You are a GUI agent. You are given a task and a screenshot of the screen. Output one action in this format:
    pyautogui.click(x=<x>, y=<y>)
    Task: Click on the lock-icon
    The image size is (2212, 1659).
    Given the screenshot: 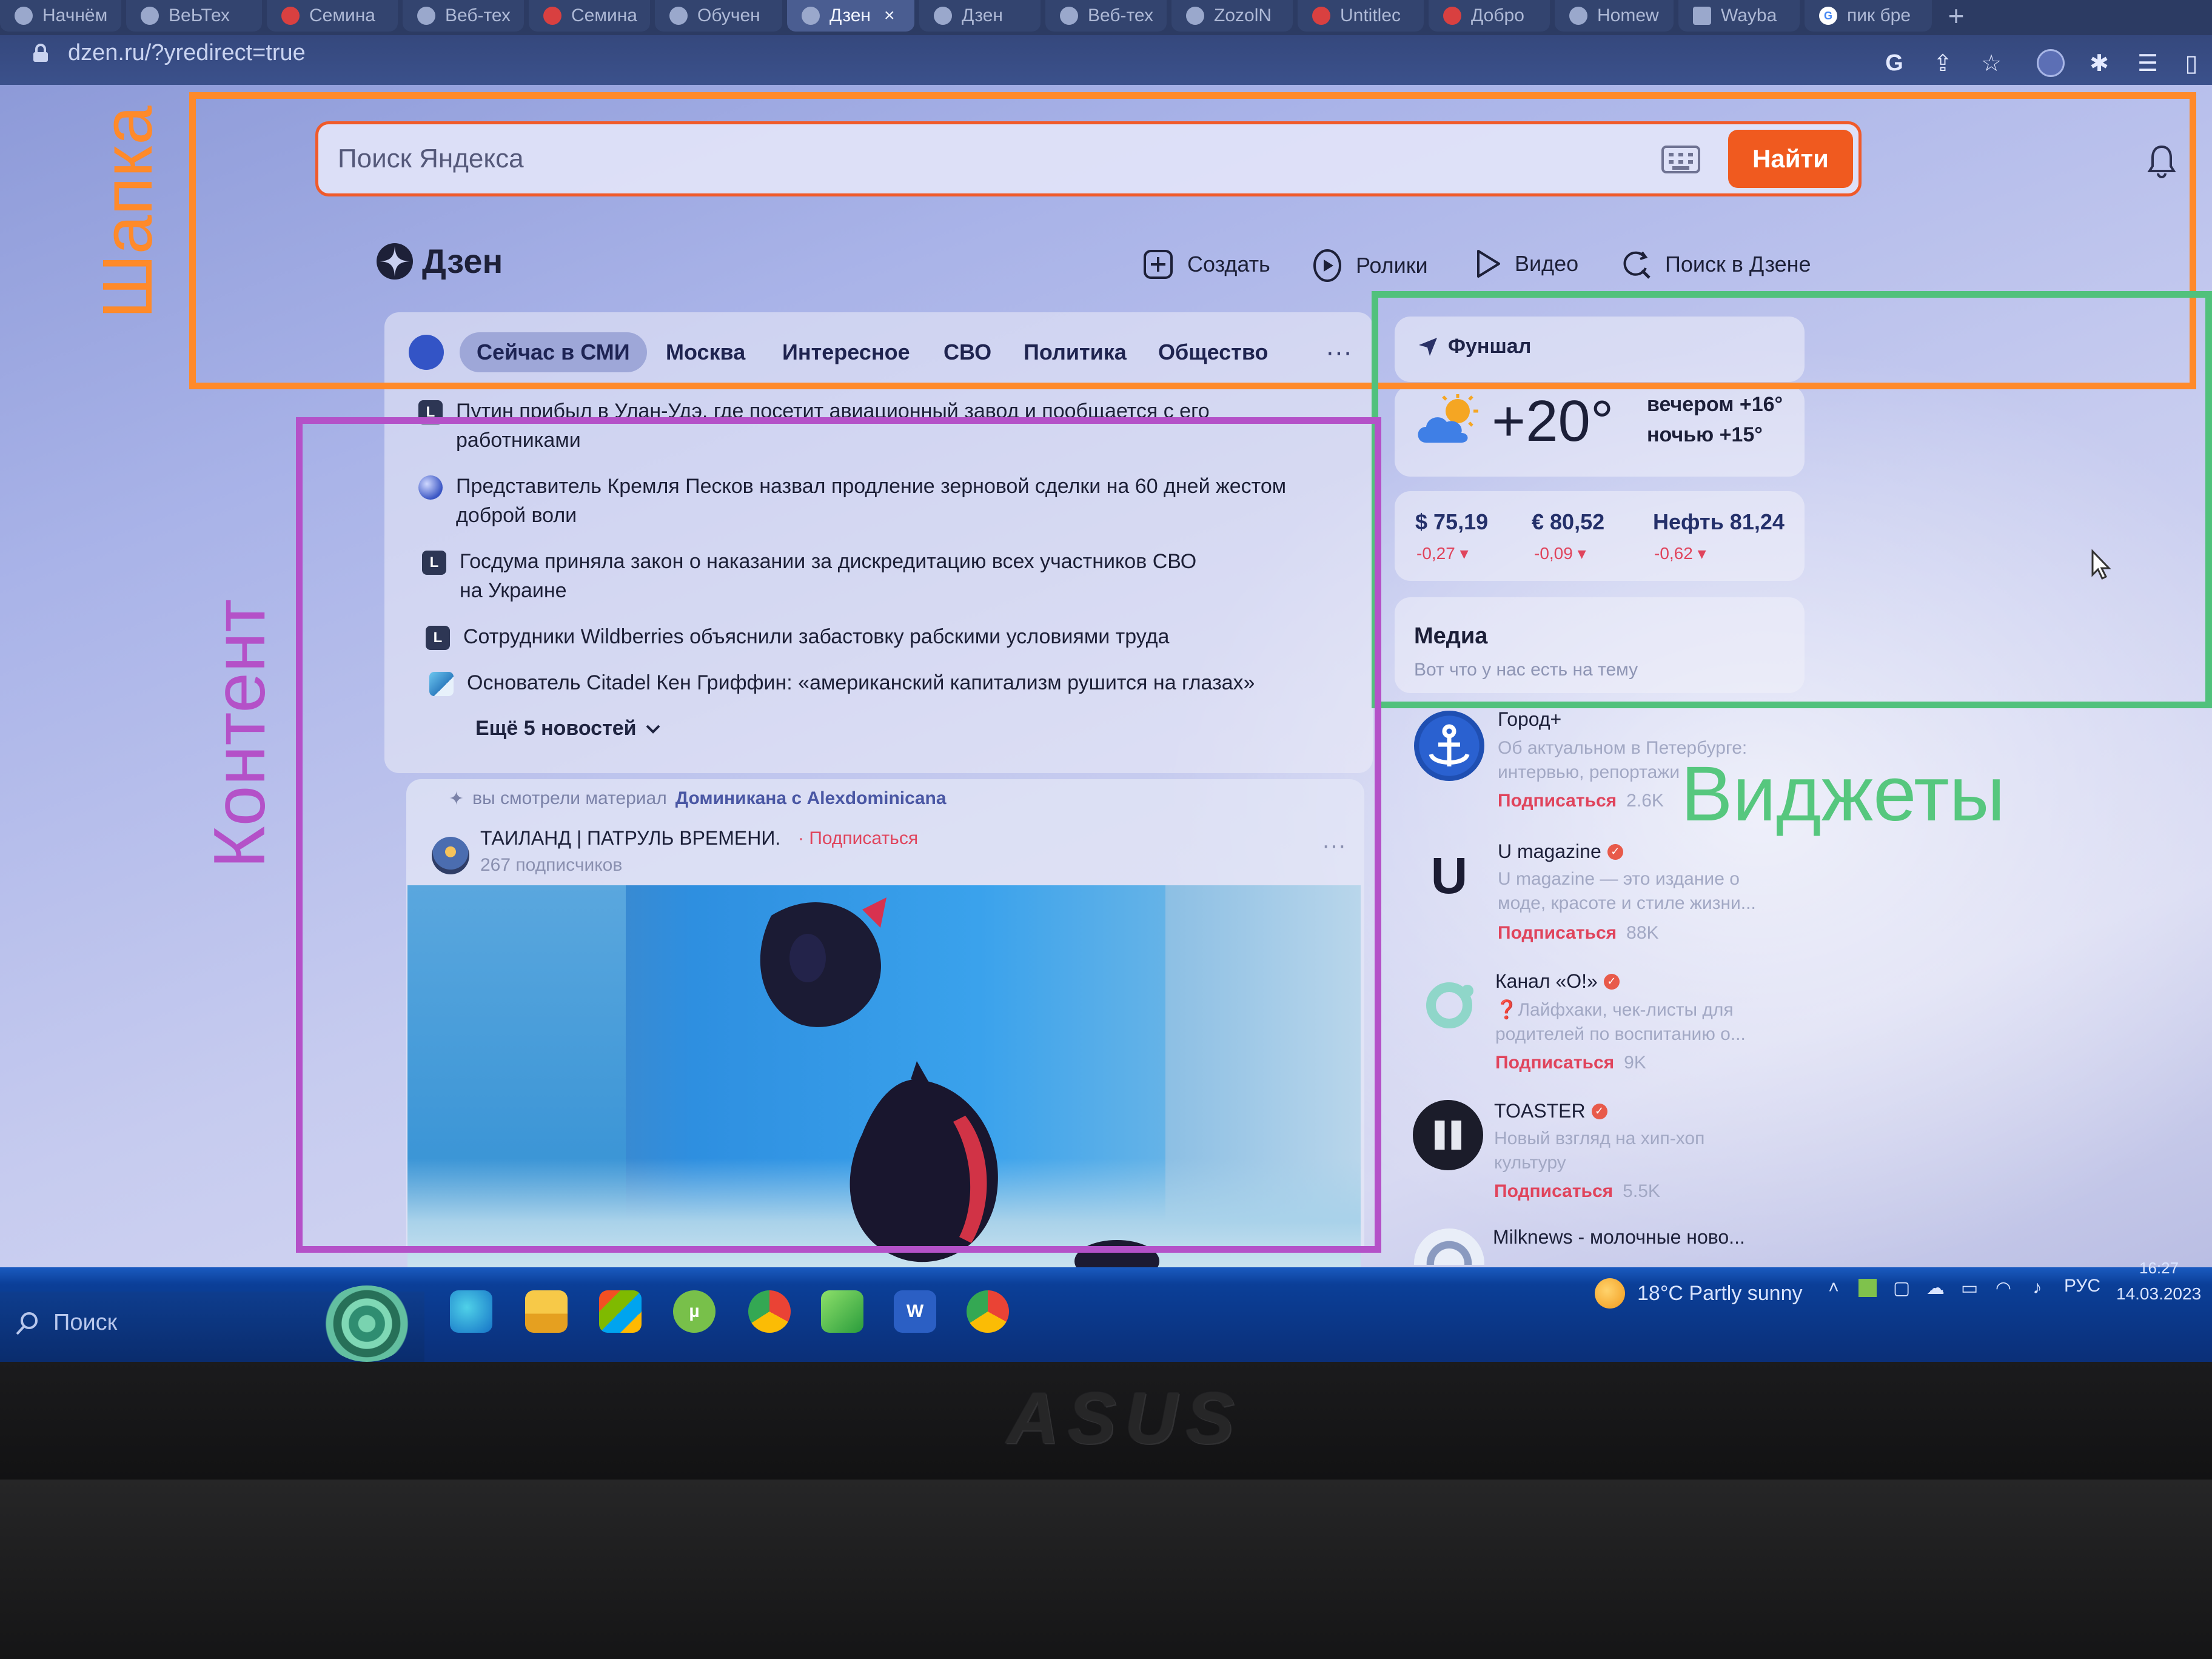 What is the action you would take?
    pyautogui.click(x=41, y=54)
    